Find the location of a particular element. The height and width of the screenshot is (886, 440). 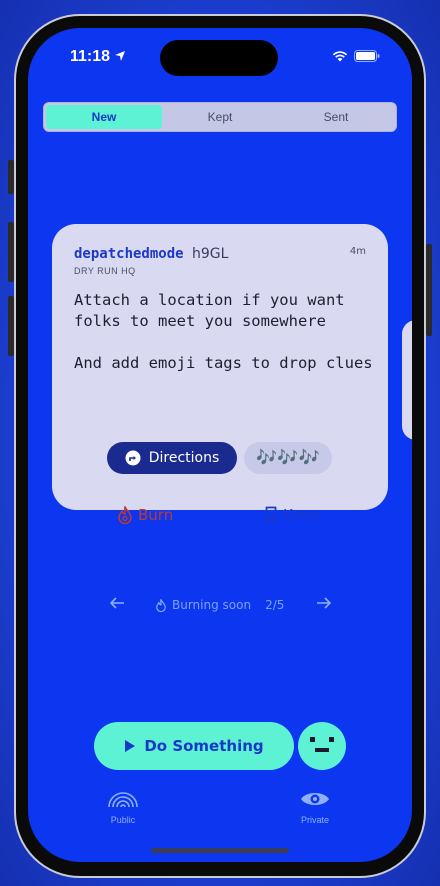

author-line: depatchedmode h9GL is located at coordinates (151, 254).